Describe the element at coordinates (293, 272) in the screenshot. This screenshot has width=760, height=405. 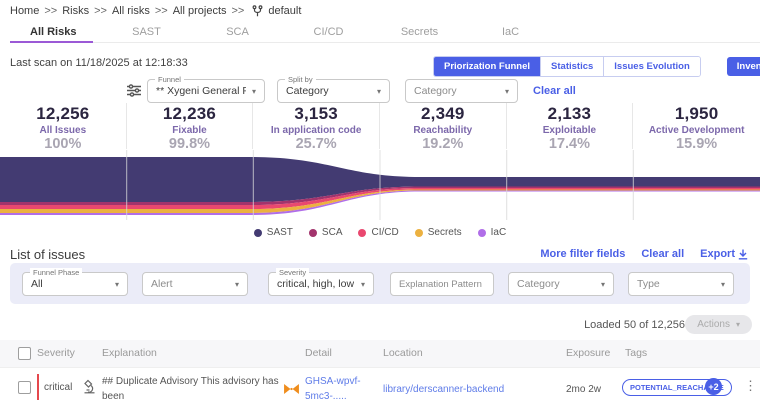
I see `severity-label: Severity` at that location.